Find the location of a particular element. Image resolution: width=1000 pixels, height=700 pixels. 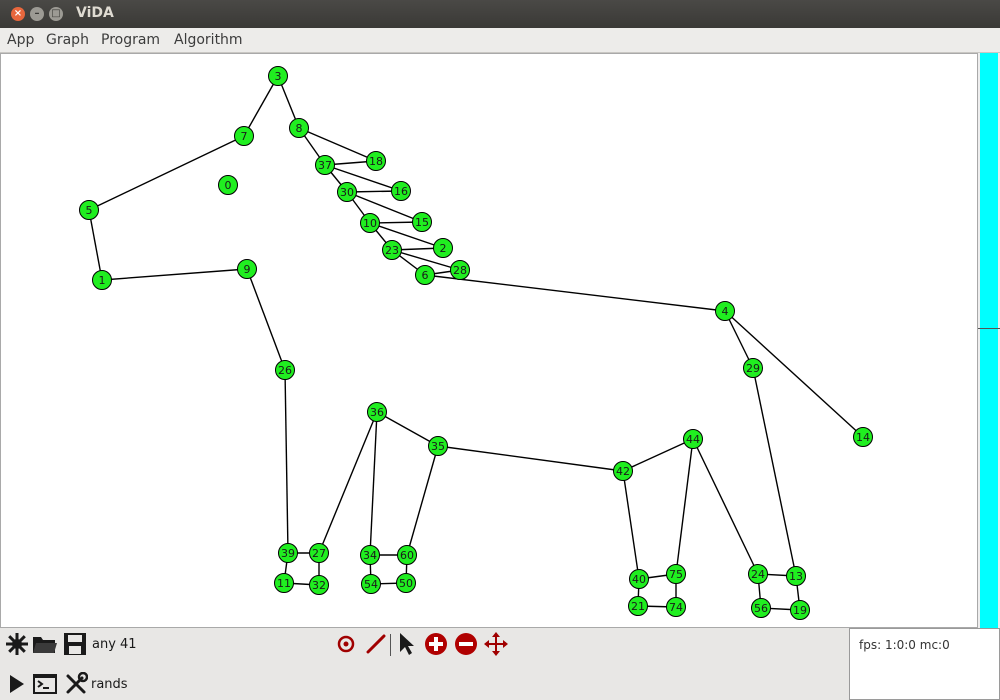

graph-node: 42 is located at coordinates (623, 471).